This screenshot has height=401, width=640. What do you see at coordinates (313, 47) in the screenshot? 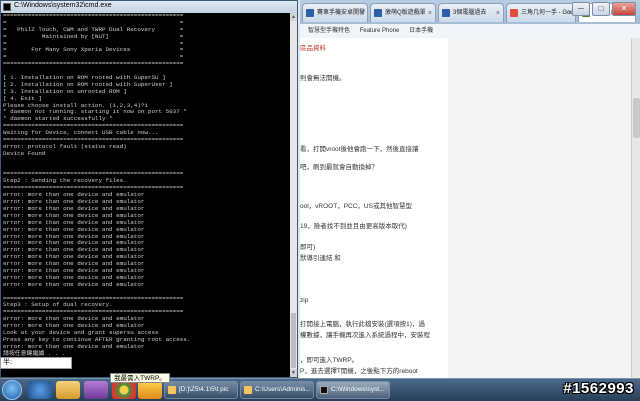
I see `sub-link: 區品資料` at bounding box center [313, 47].